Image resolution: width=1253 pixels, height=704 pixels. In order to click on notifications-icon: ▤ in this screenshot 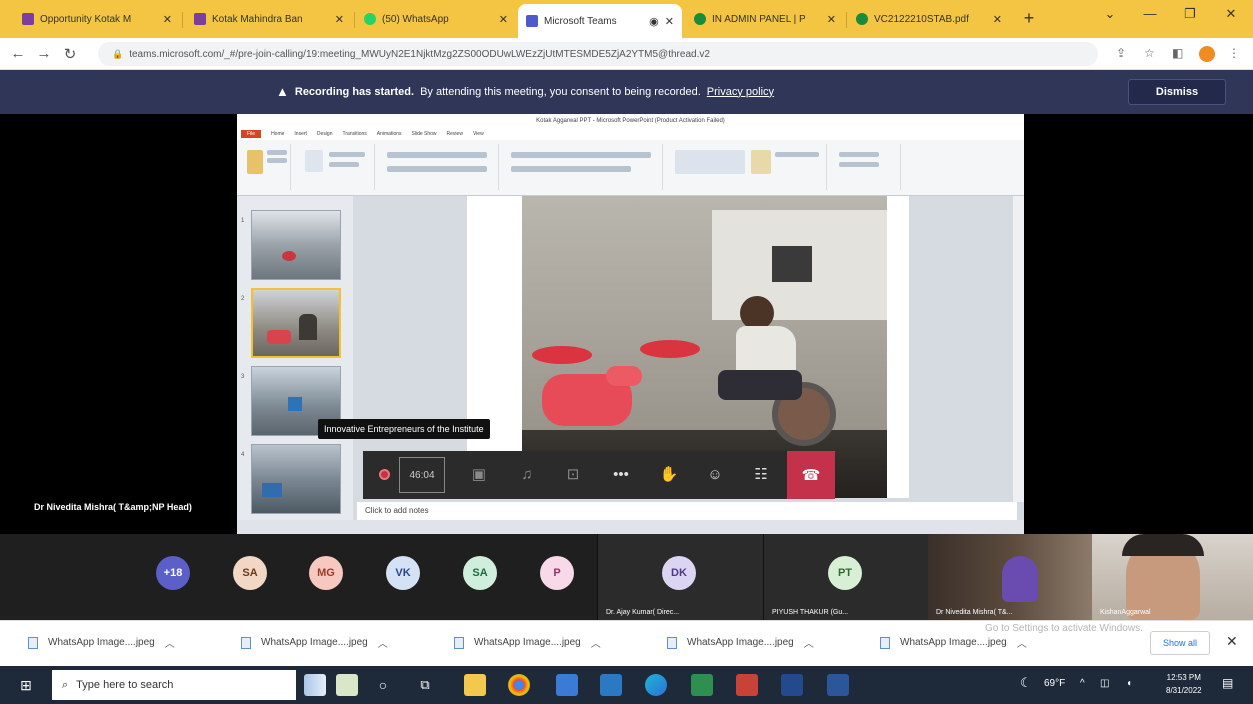, I will do `click(1227, 683)`.